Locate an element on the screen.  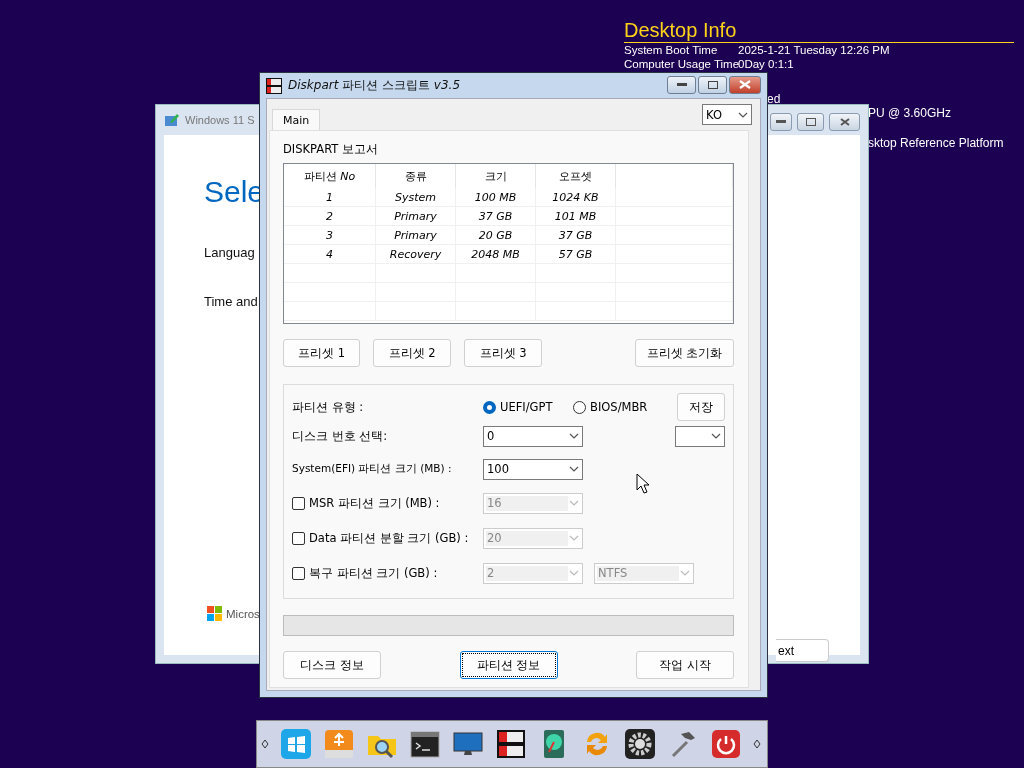
table-cell: Recovery is located at coordinates (415, 254).